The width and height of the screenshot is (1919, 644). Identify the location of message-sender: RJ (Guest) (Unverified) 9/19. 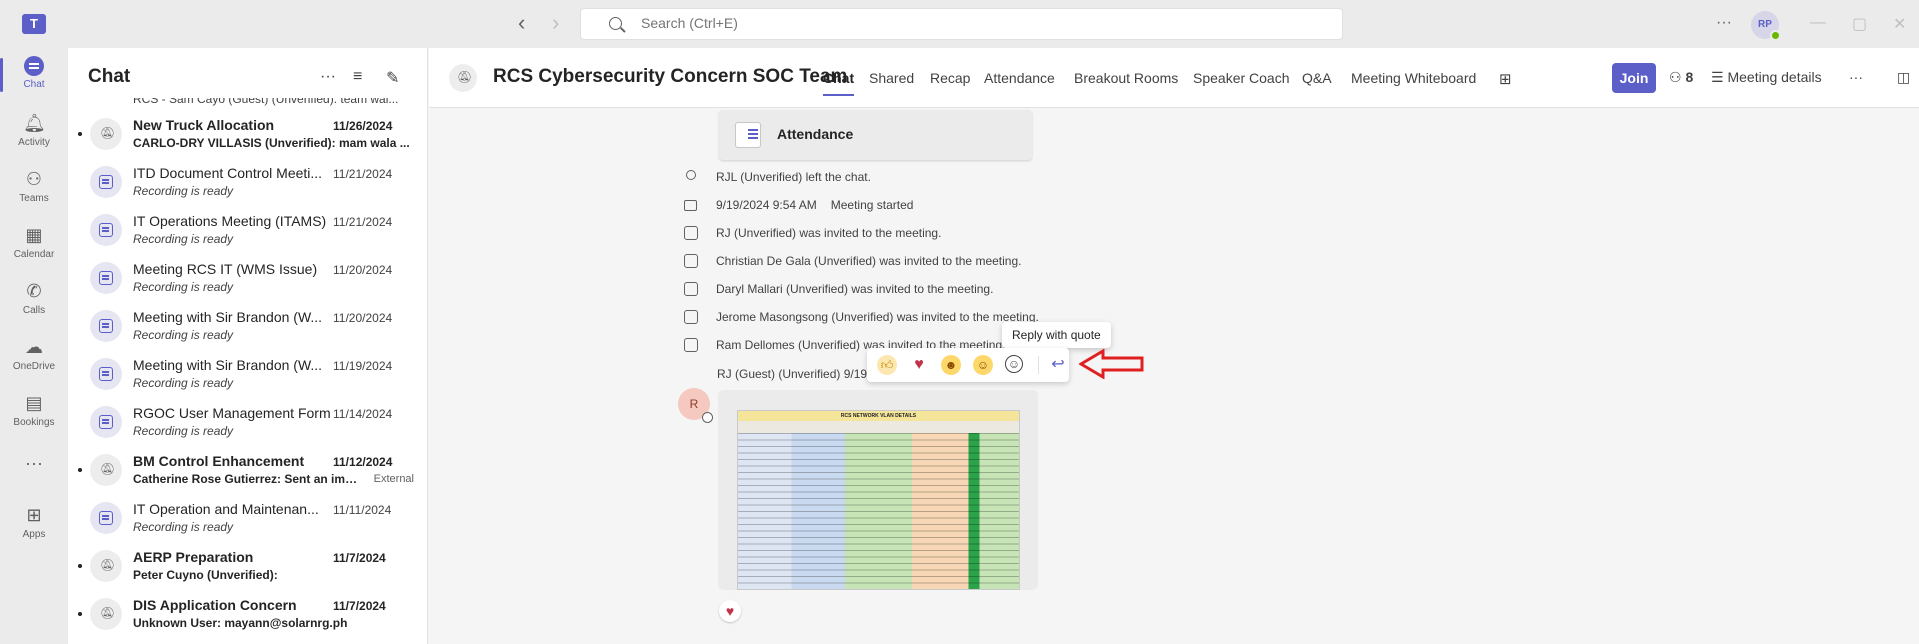
(792, 374).